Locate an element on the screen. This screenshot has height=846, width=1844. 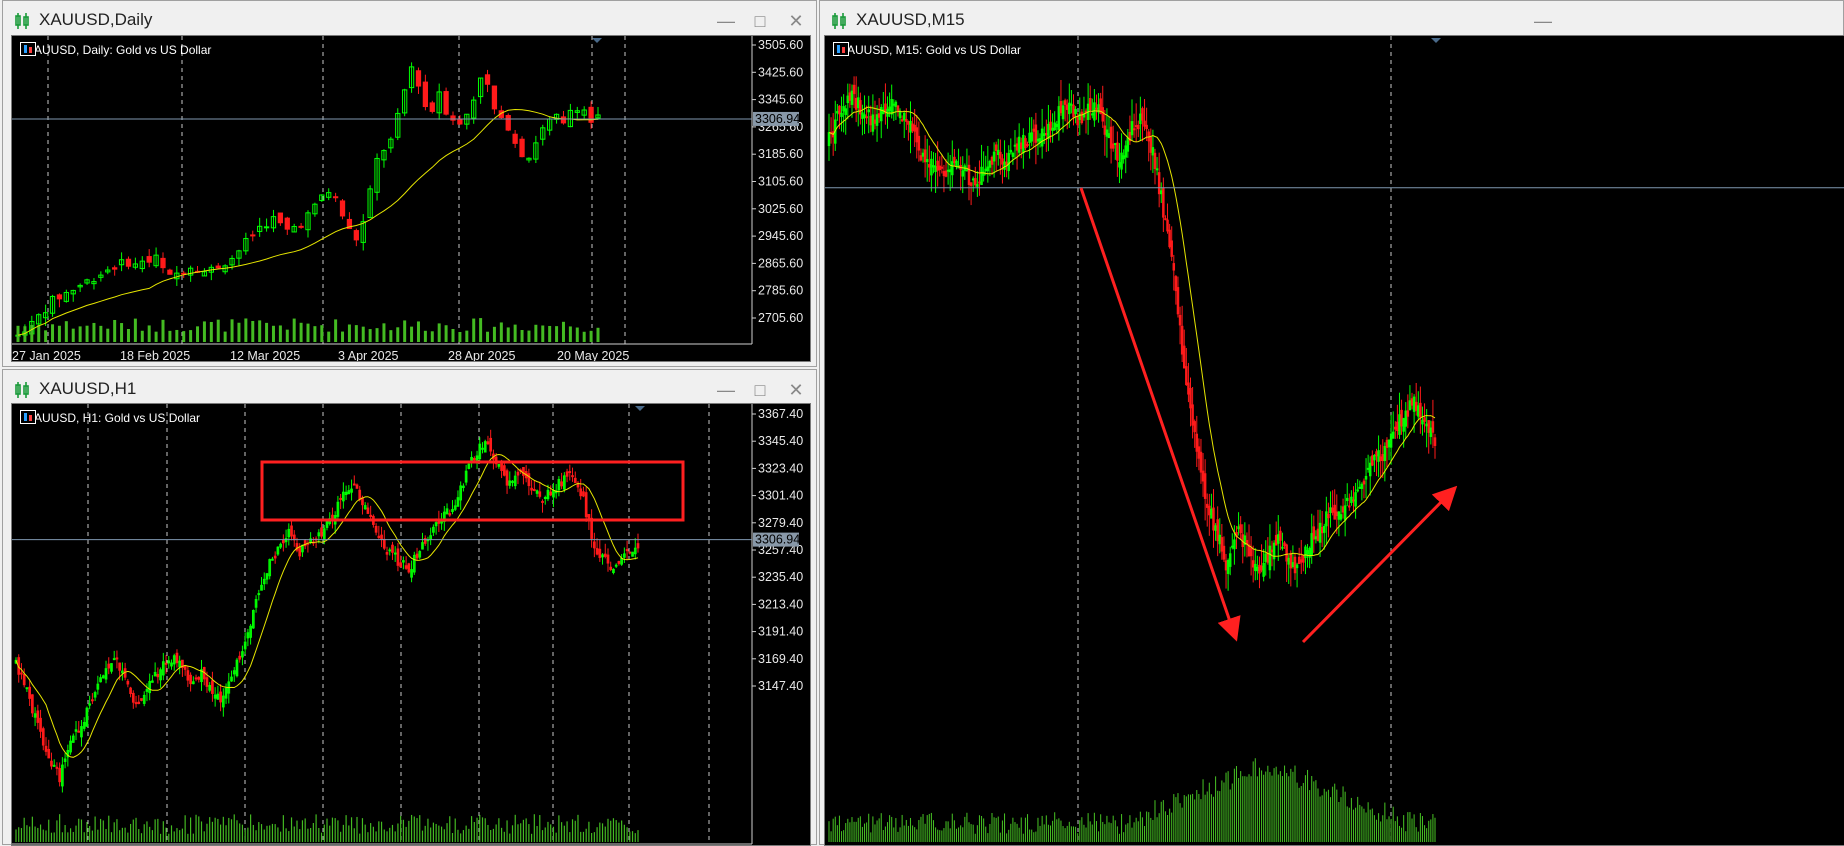
price-level-label: 2785.60 is located at coordinates (780, 291).